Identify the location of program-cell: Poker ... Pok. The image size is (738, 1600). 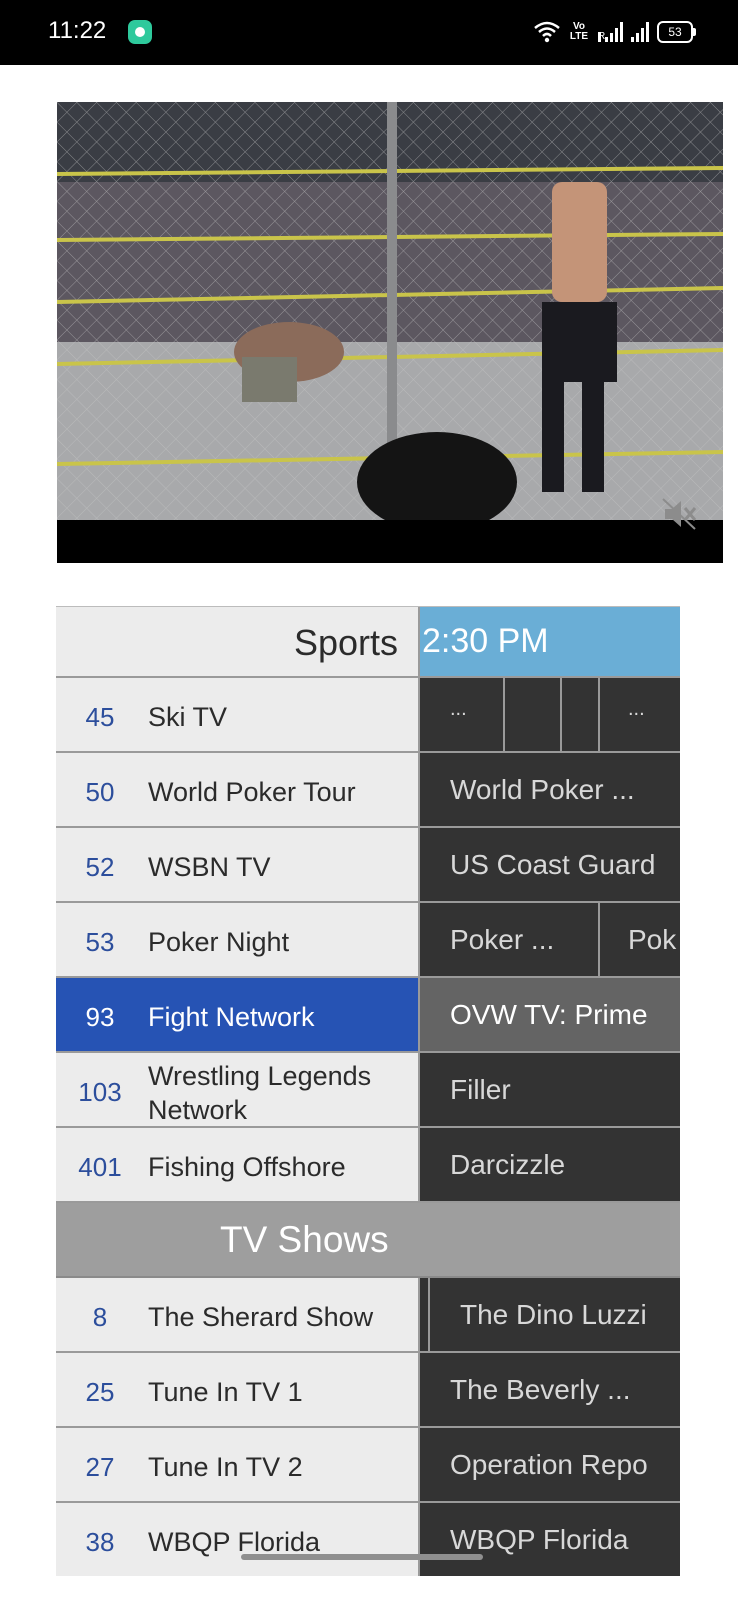
(550, 939).